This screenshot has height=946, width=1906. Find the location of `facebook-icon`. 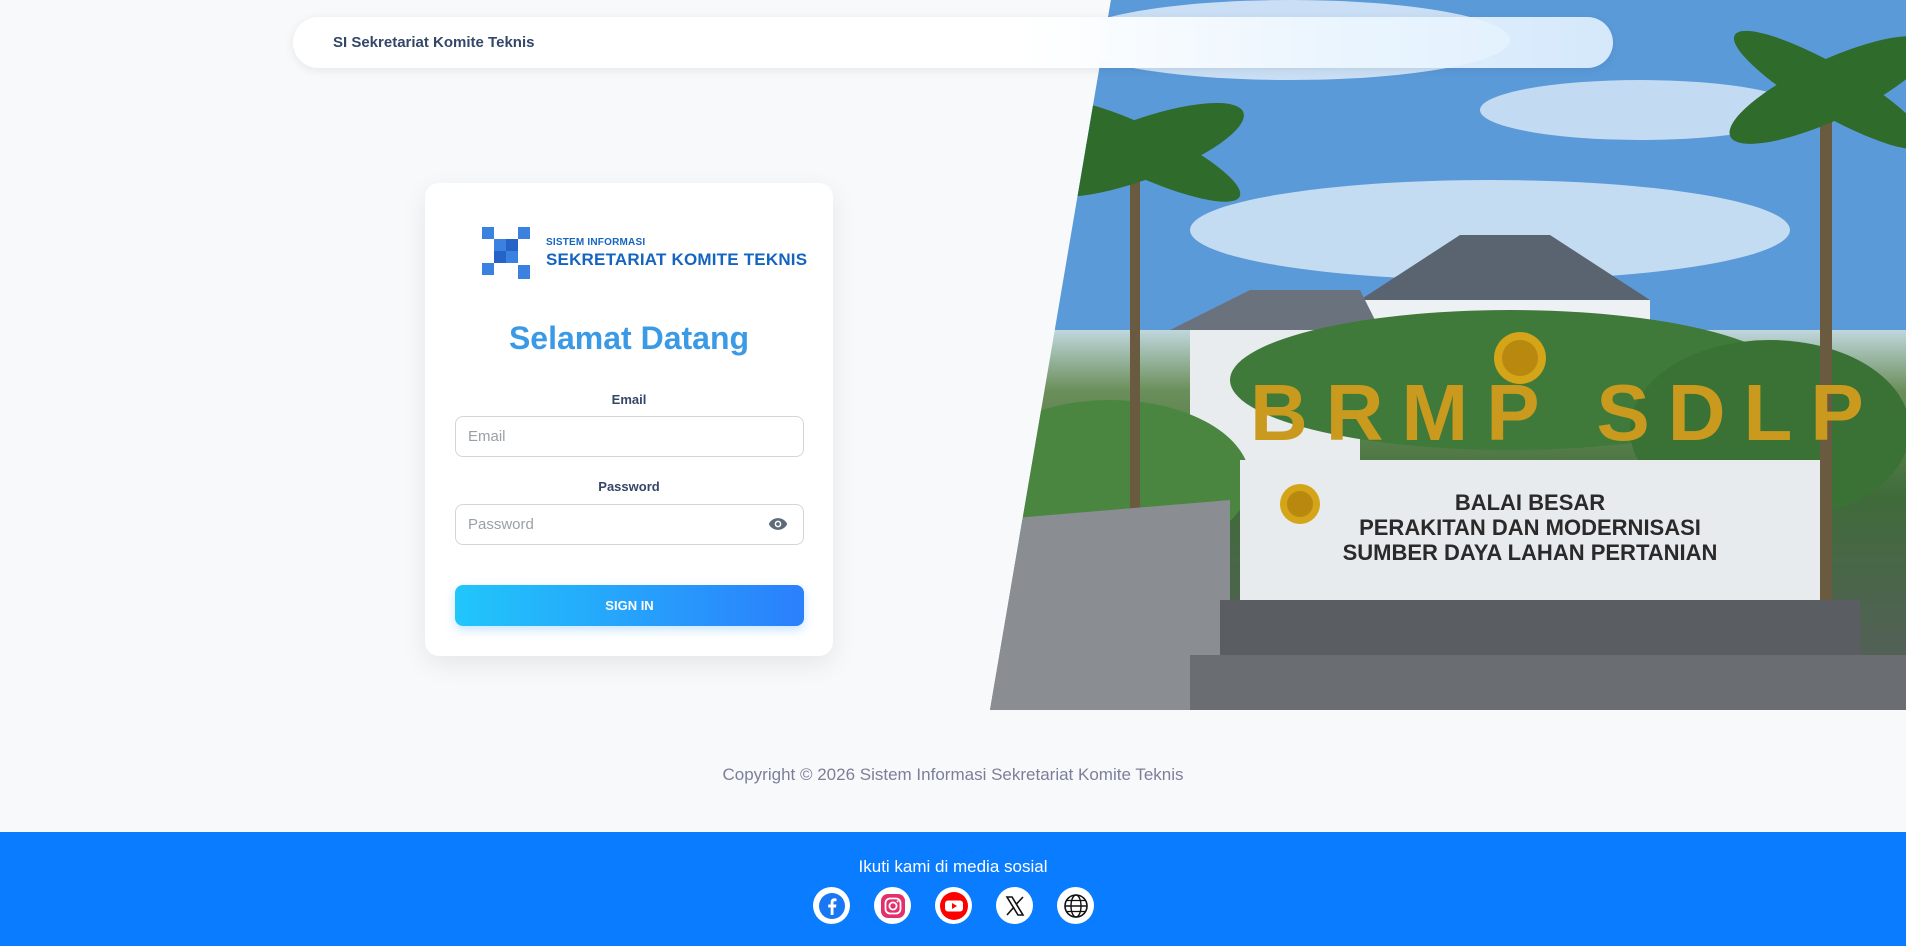

facebook-icon is located at coordinates (831, 905).